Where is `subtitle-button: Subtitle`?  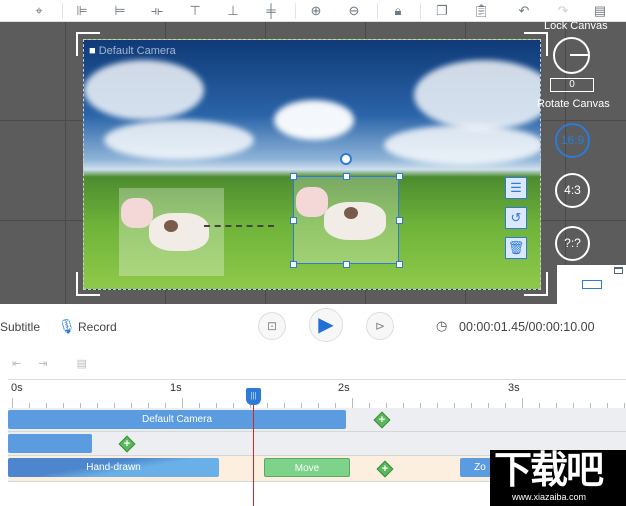 subtitle-button: Subtitle is located at coordinates (20, 327).